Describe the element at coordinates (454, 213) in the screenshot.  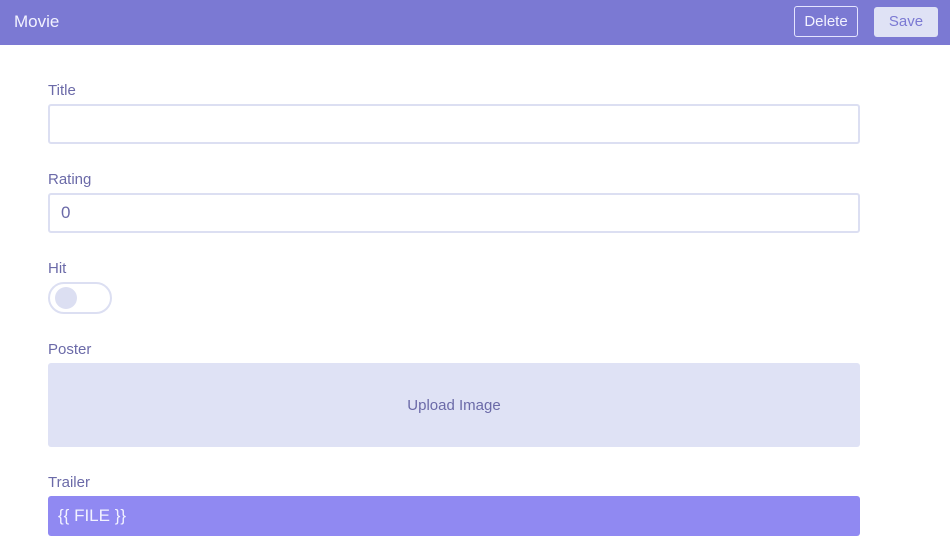
I see `rating-input` at that location.